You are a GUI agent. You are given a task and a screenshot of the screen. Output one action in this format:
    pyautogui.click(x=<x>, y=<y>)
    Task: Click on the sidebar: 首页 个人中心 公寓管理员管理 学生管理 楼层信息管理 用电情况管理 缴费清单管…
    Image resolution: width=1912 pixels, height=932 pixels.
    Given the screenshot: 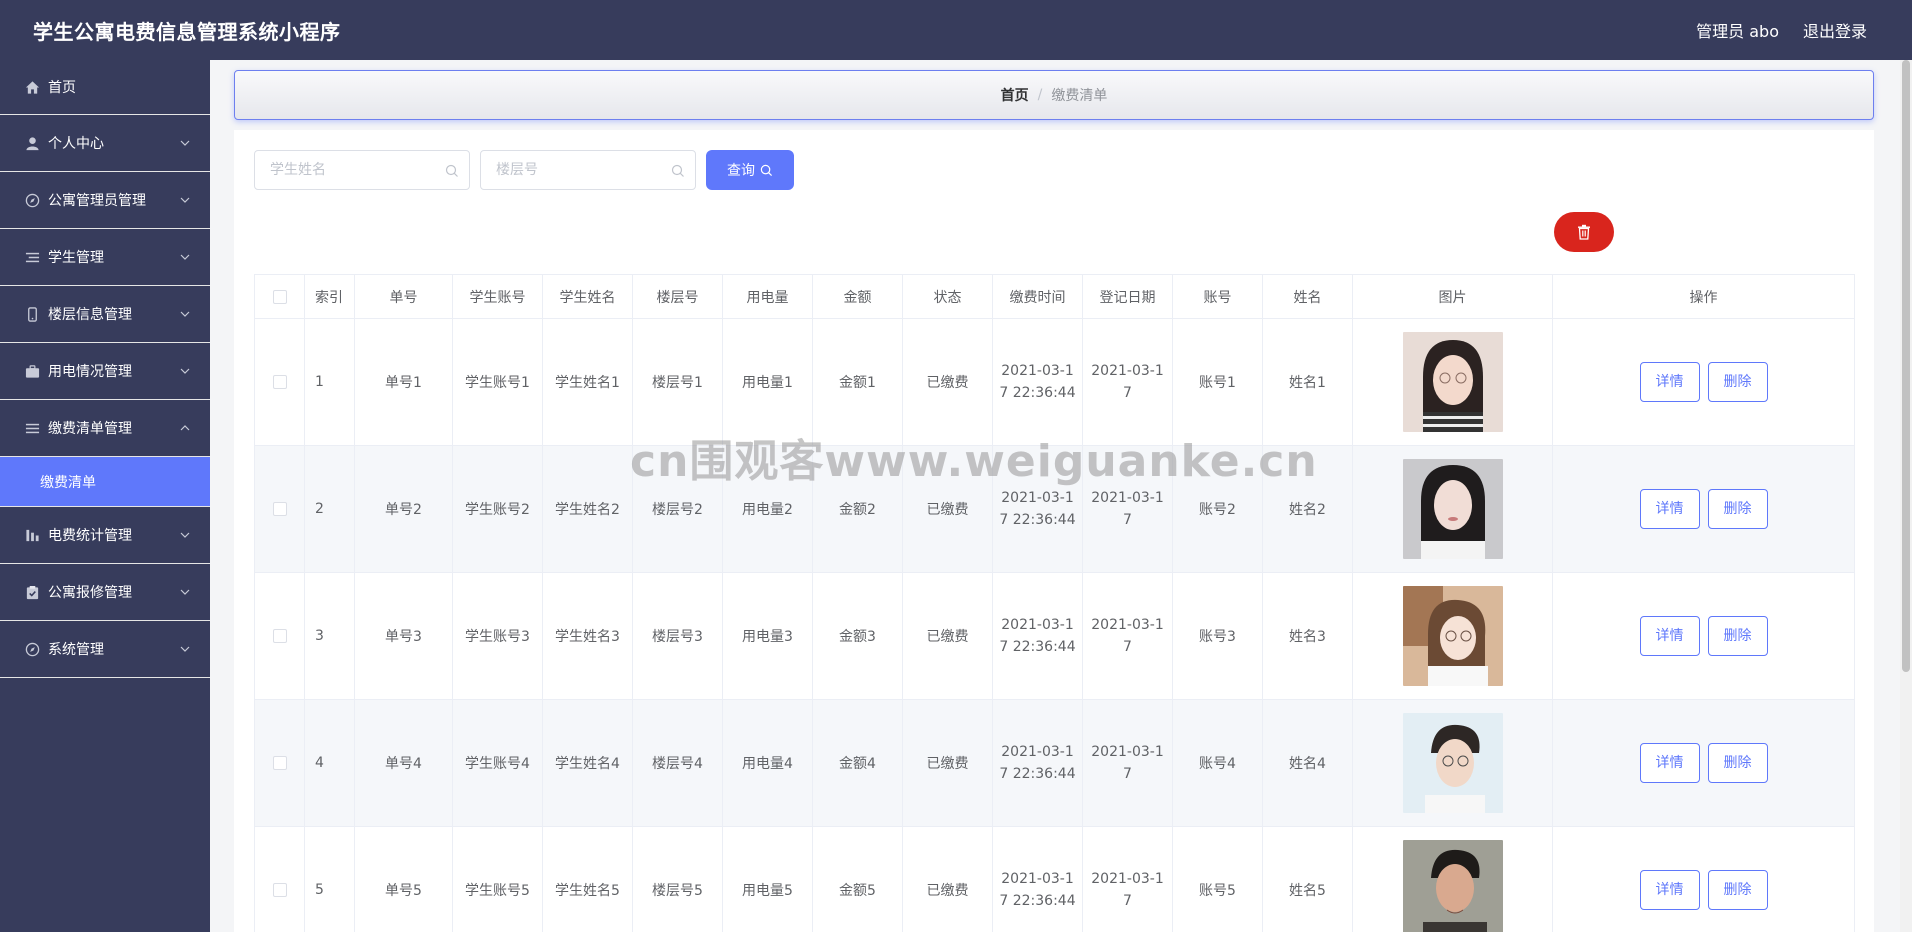 What is the action you would take?
    pyautogui.click(x=105, y=496)
    